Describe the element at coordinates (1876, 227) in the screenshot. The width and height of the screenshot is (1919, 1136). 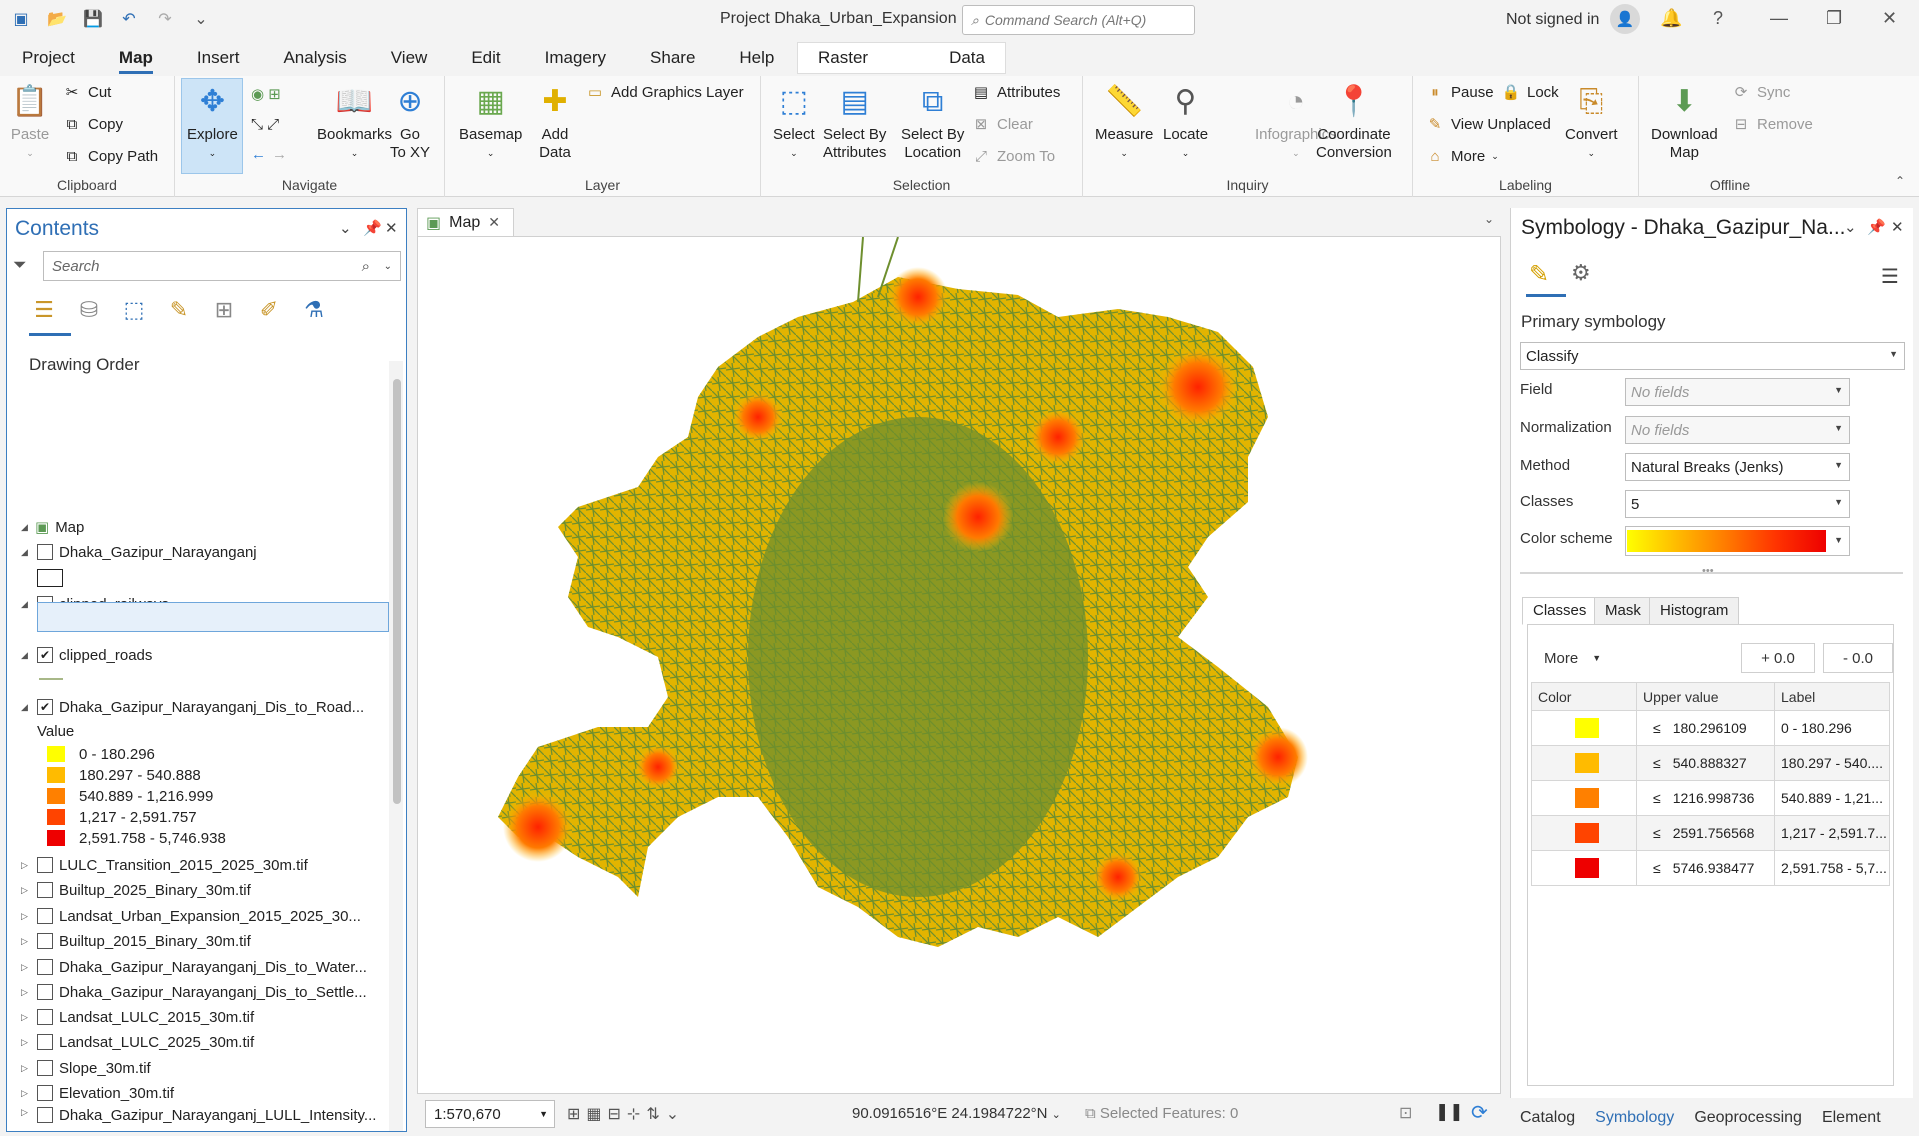
I see `pin-icon: 📌` at that location.